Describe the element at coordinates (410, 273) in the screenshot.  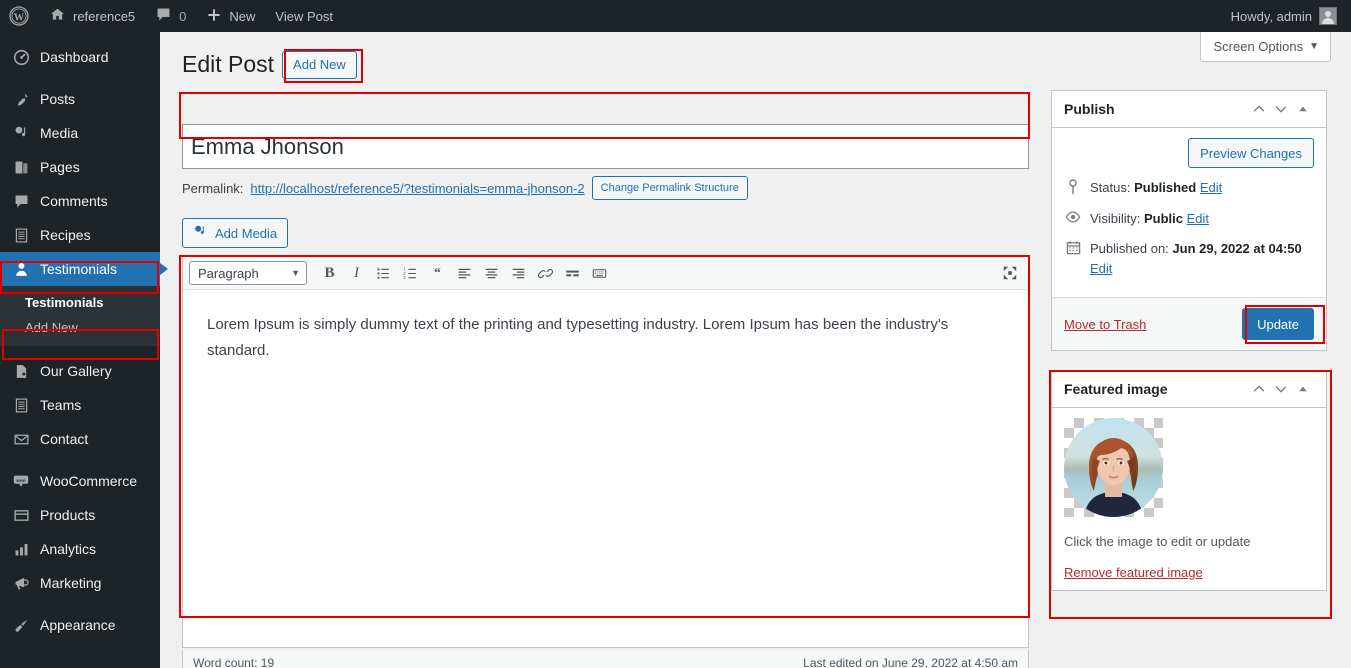
I see `numbered-list-icon: 123` at that location.